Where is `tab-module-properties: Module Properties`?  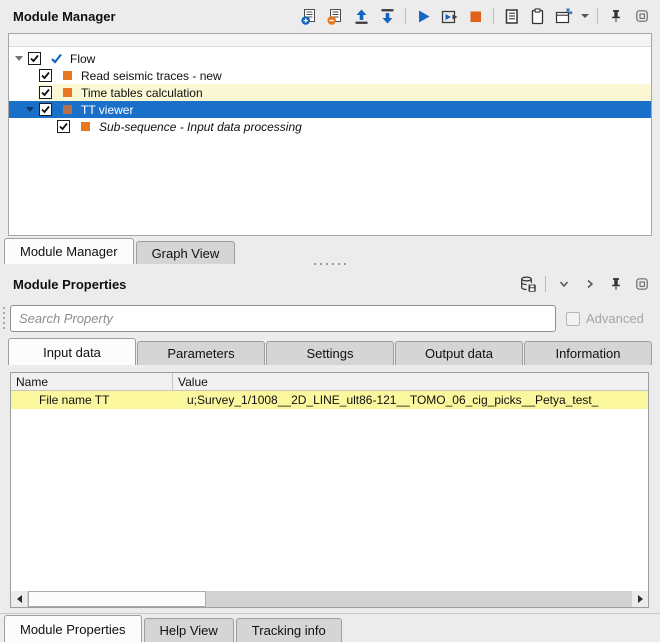 tab-module-properties: Module Properties is located at coordinates (73, 628).